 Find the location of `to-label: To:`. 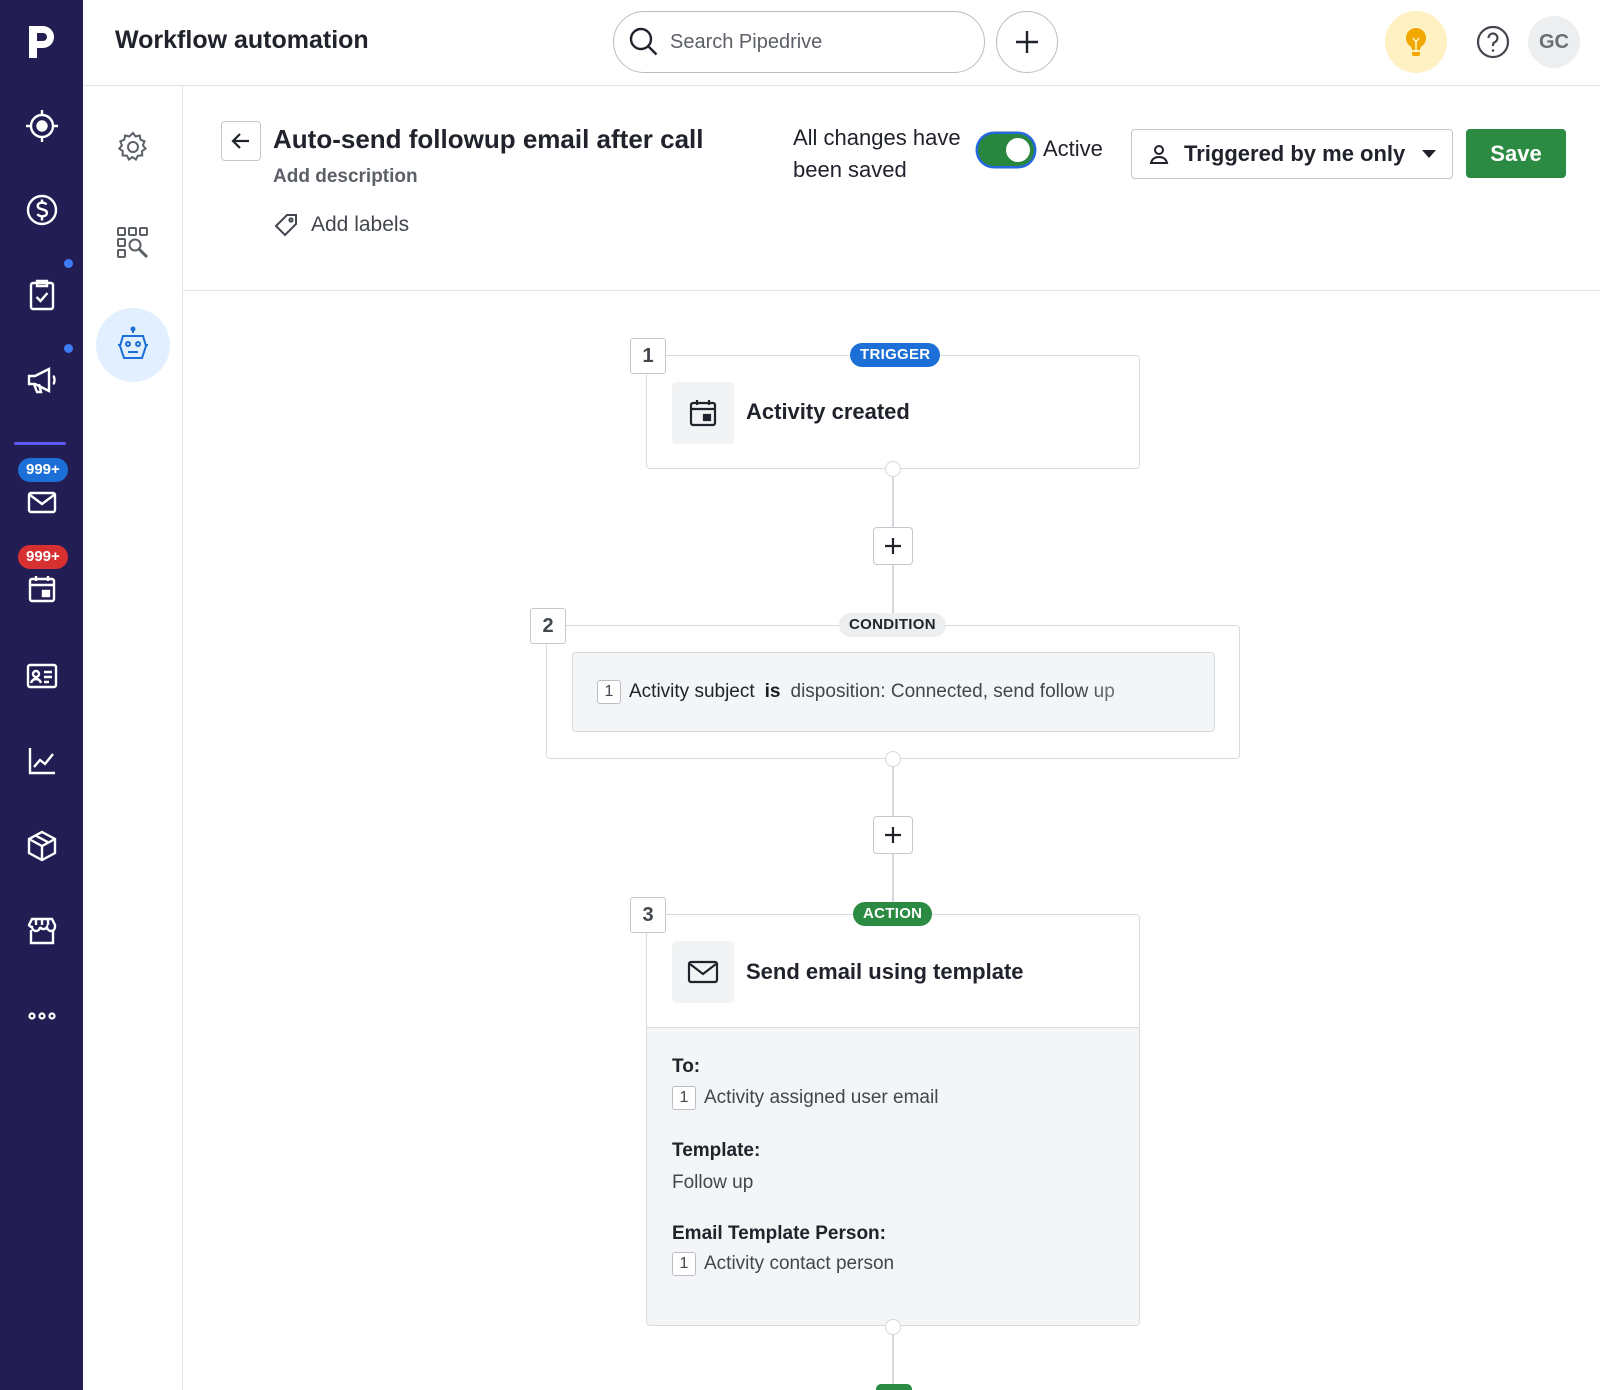

to-label: To: is located at coordinates (686, 1066).